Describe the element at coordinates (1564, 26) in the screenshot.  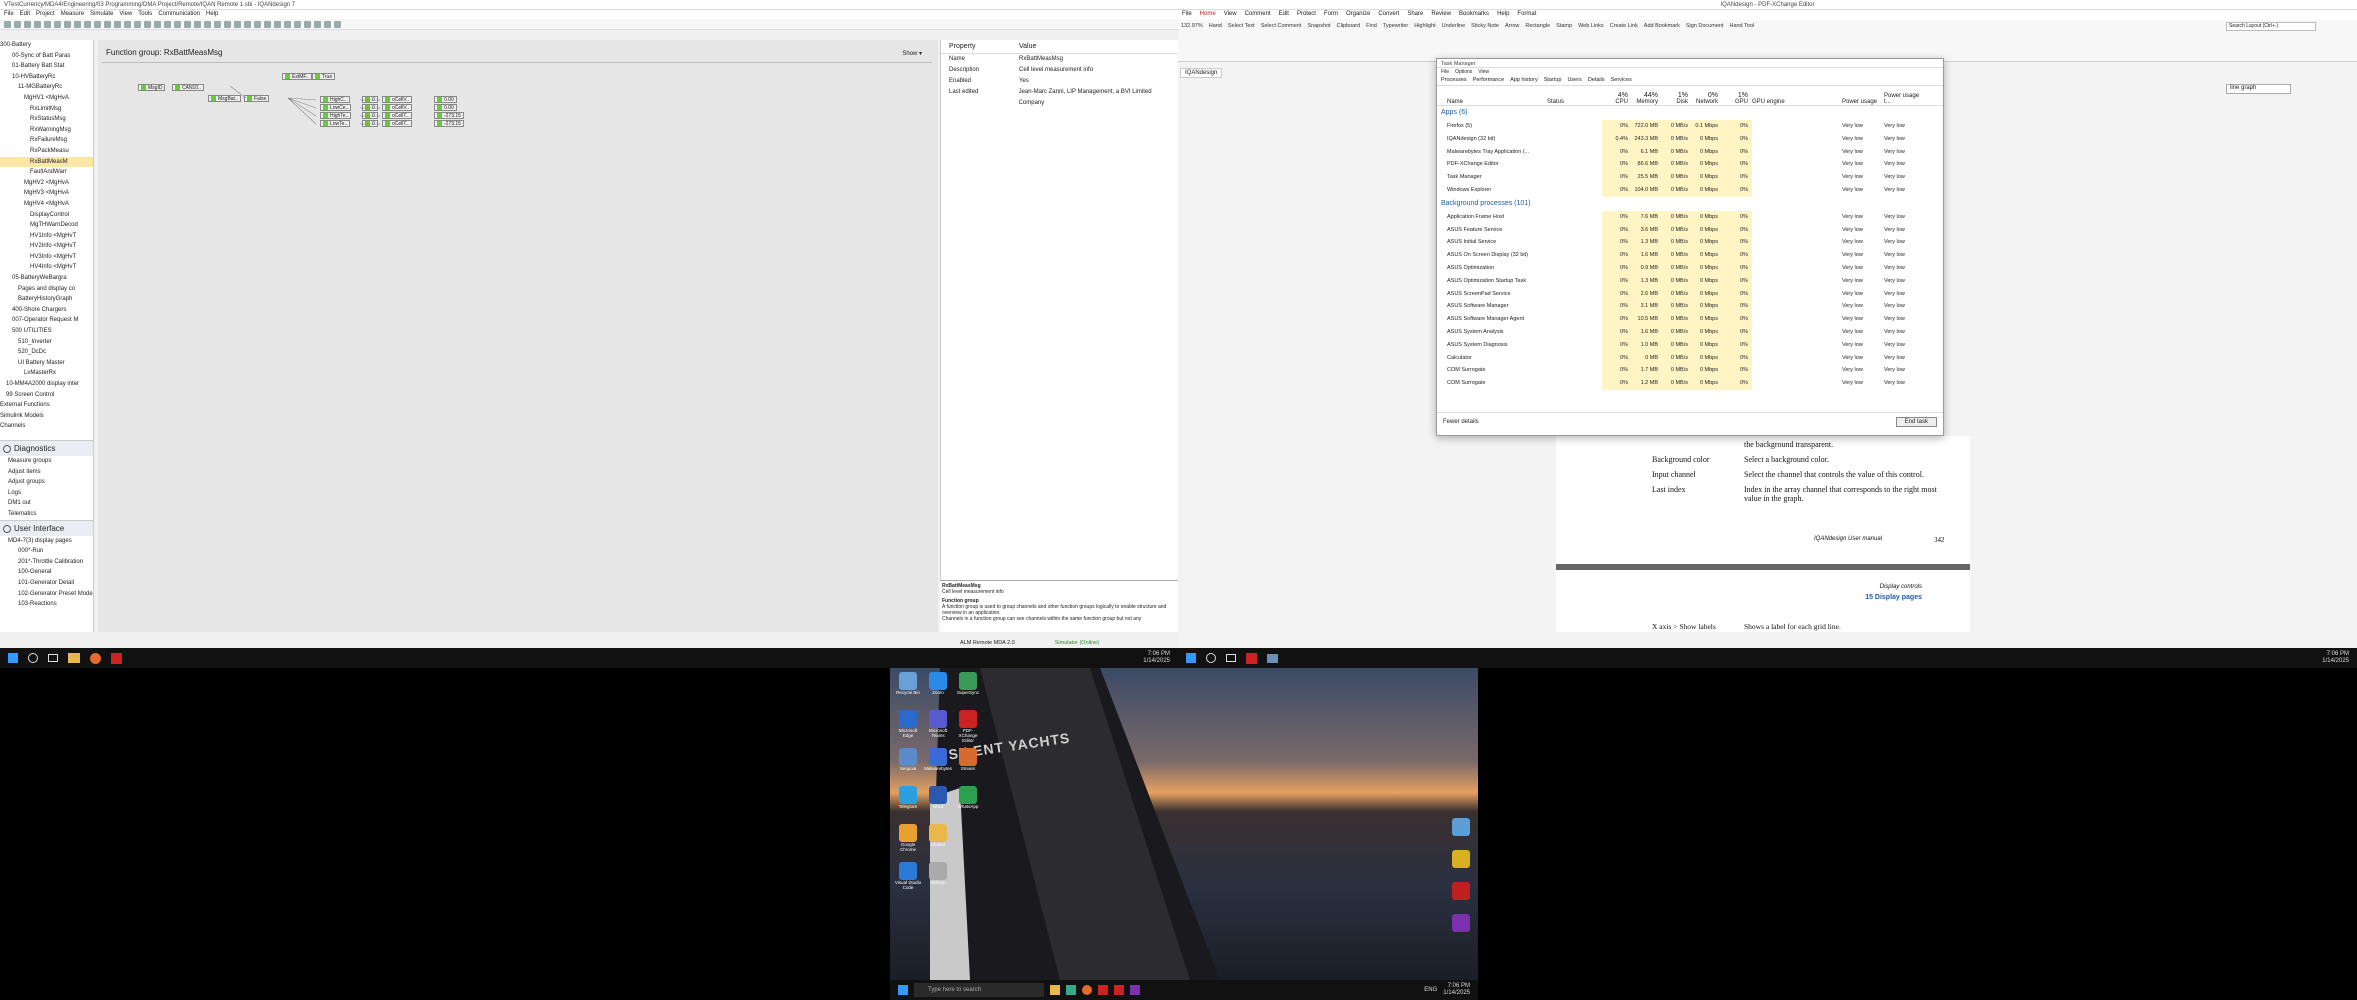
I see `ribbon-button: Stamp` at that location.